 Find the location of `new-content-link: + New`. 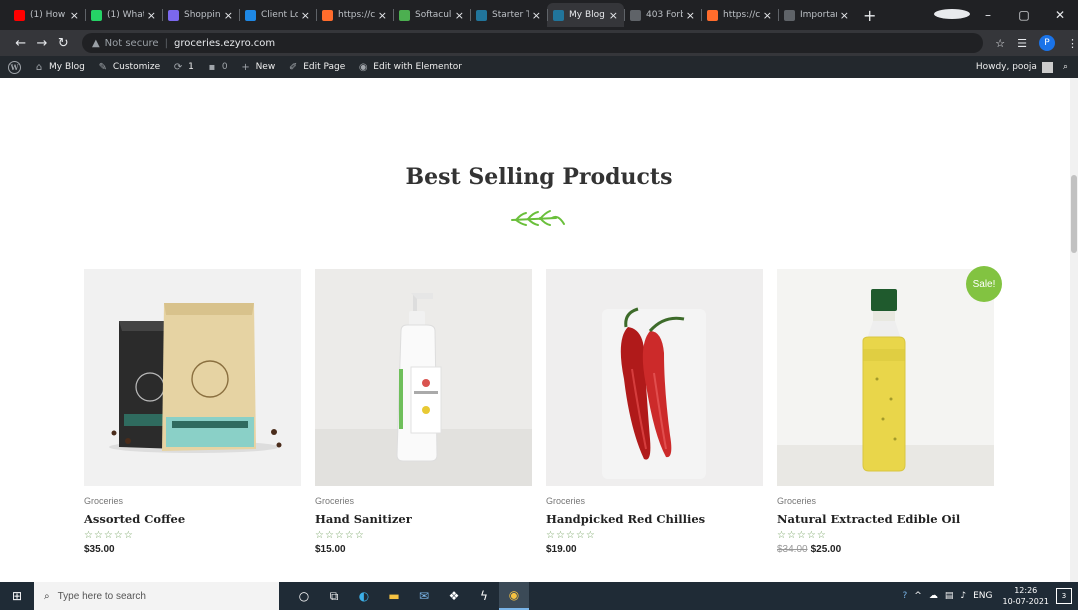

new-content-link: + New is located at coordinates (257, 67).